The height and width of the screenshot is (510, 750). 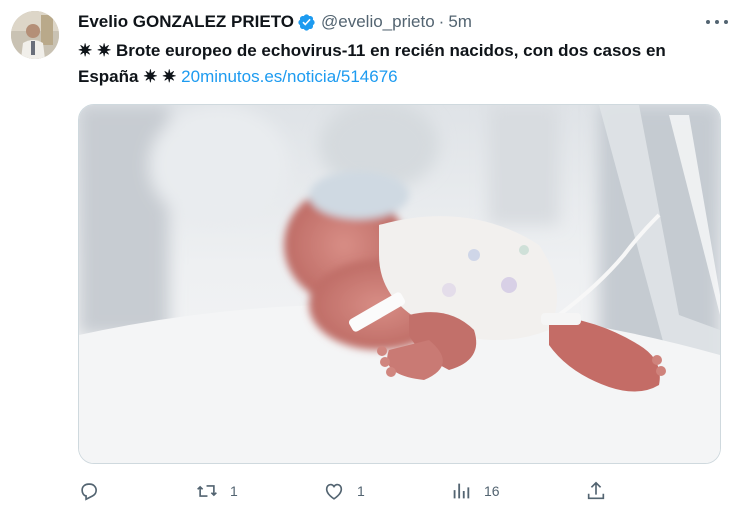 I want to click on action-bar: 1 1 16, so click(x=358, y=491).